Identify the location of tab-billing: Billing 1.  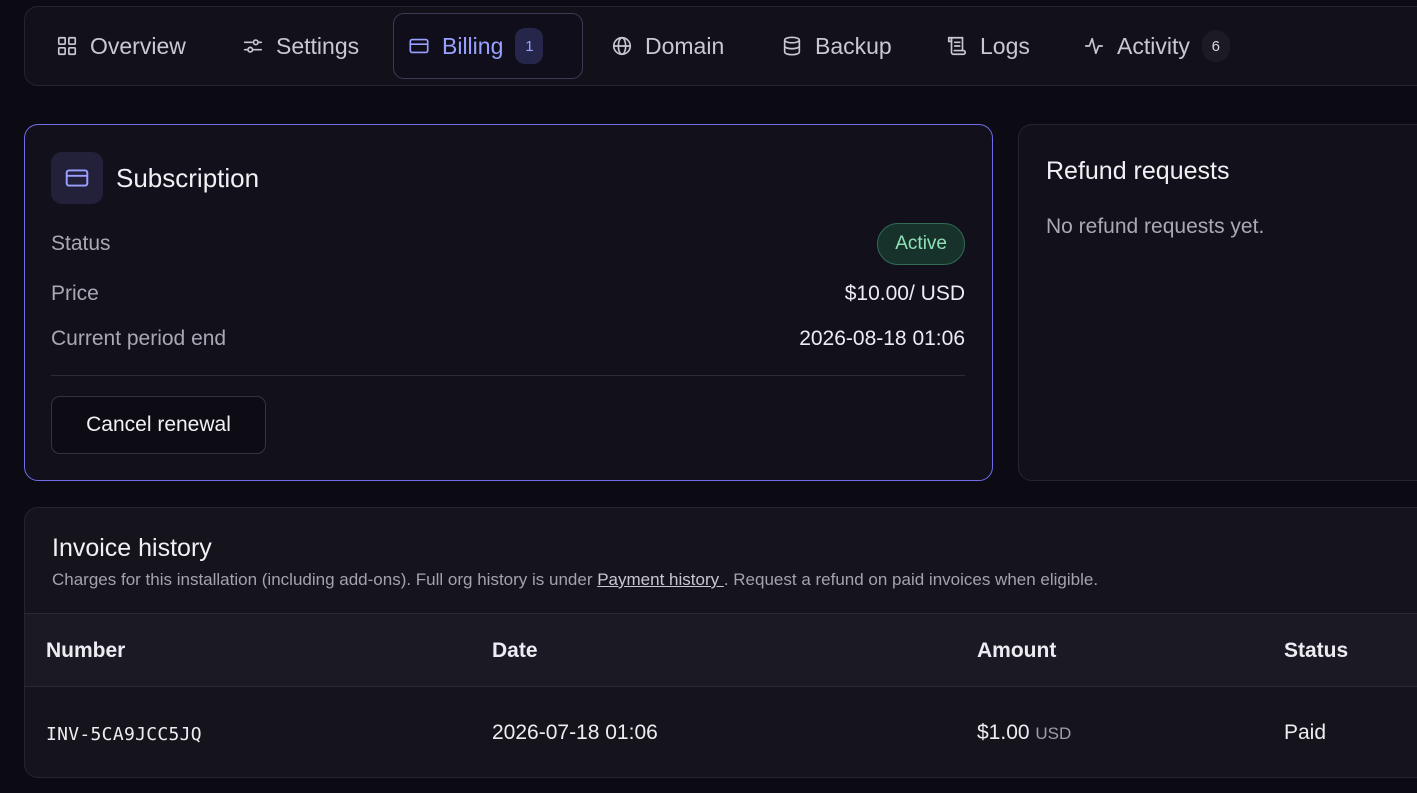
(488, 46).